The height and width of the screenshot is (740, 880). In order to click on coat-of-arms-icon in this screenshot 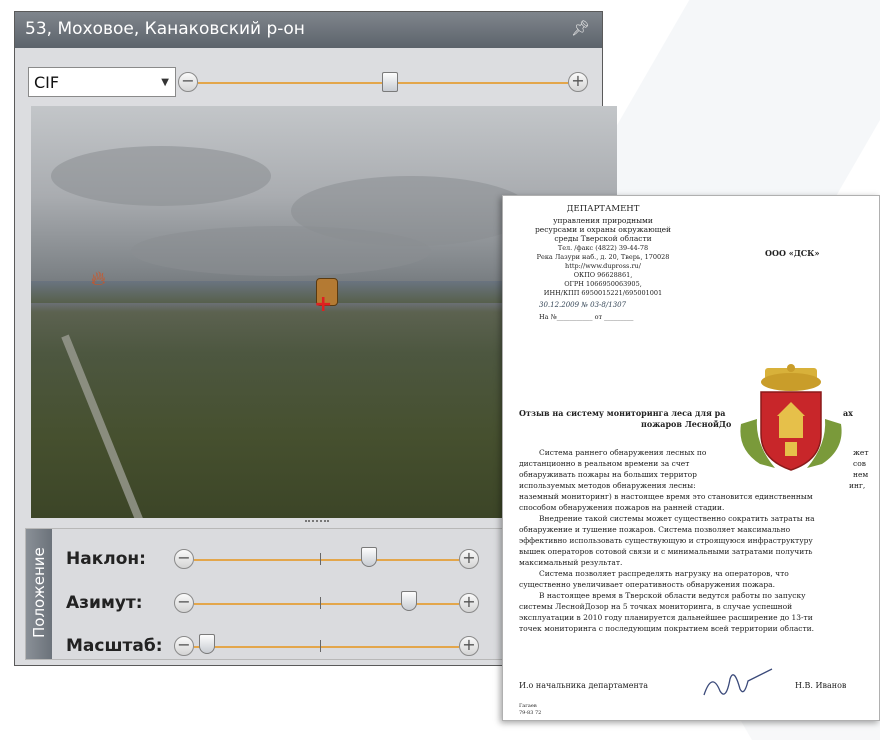, I will do `click(791, 417)`.